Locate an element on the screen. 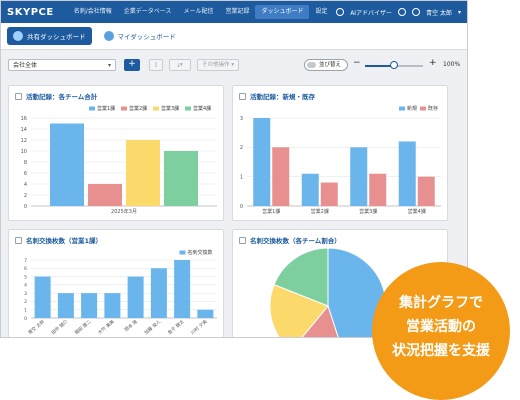 This screenshot has height=400, width=520. company-select-value: 会社全体 is located at coordinates (25, 65).